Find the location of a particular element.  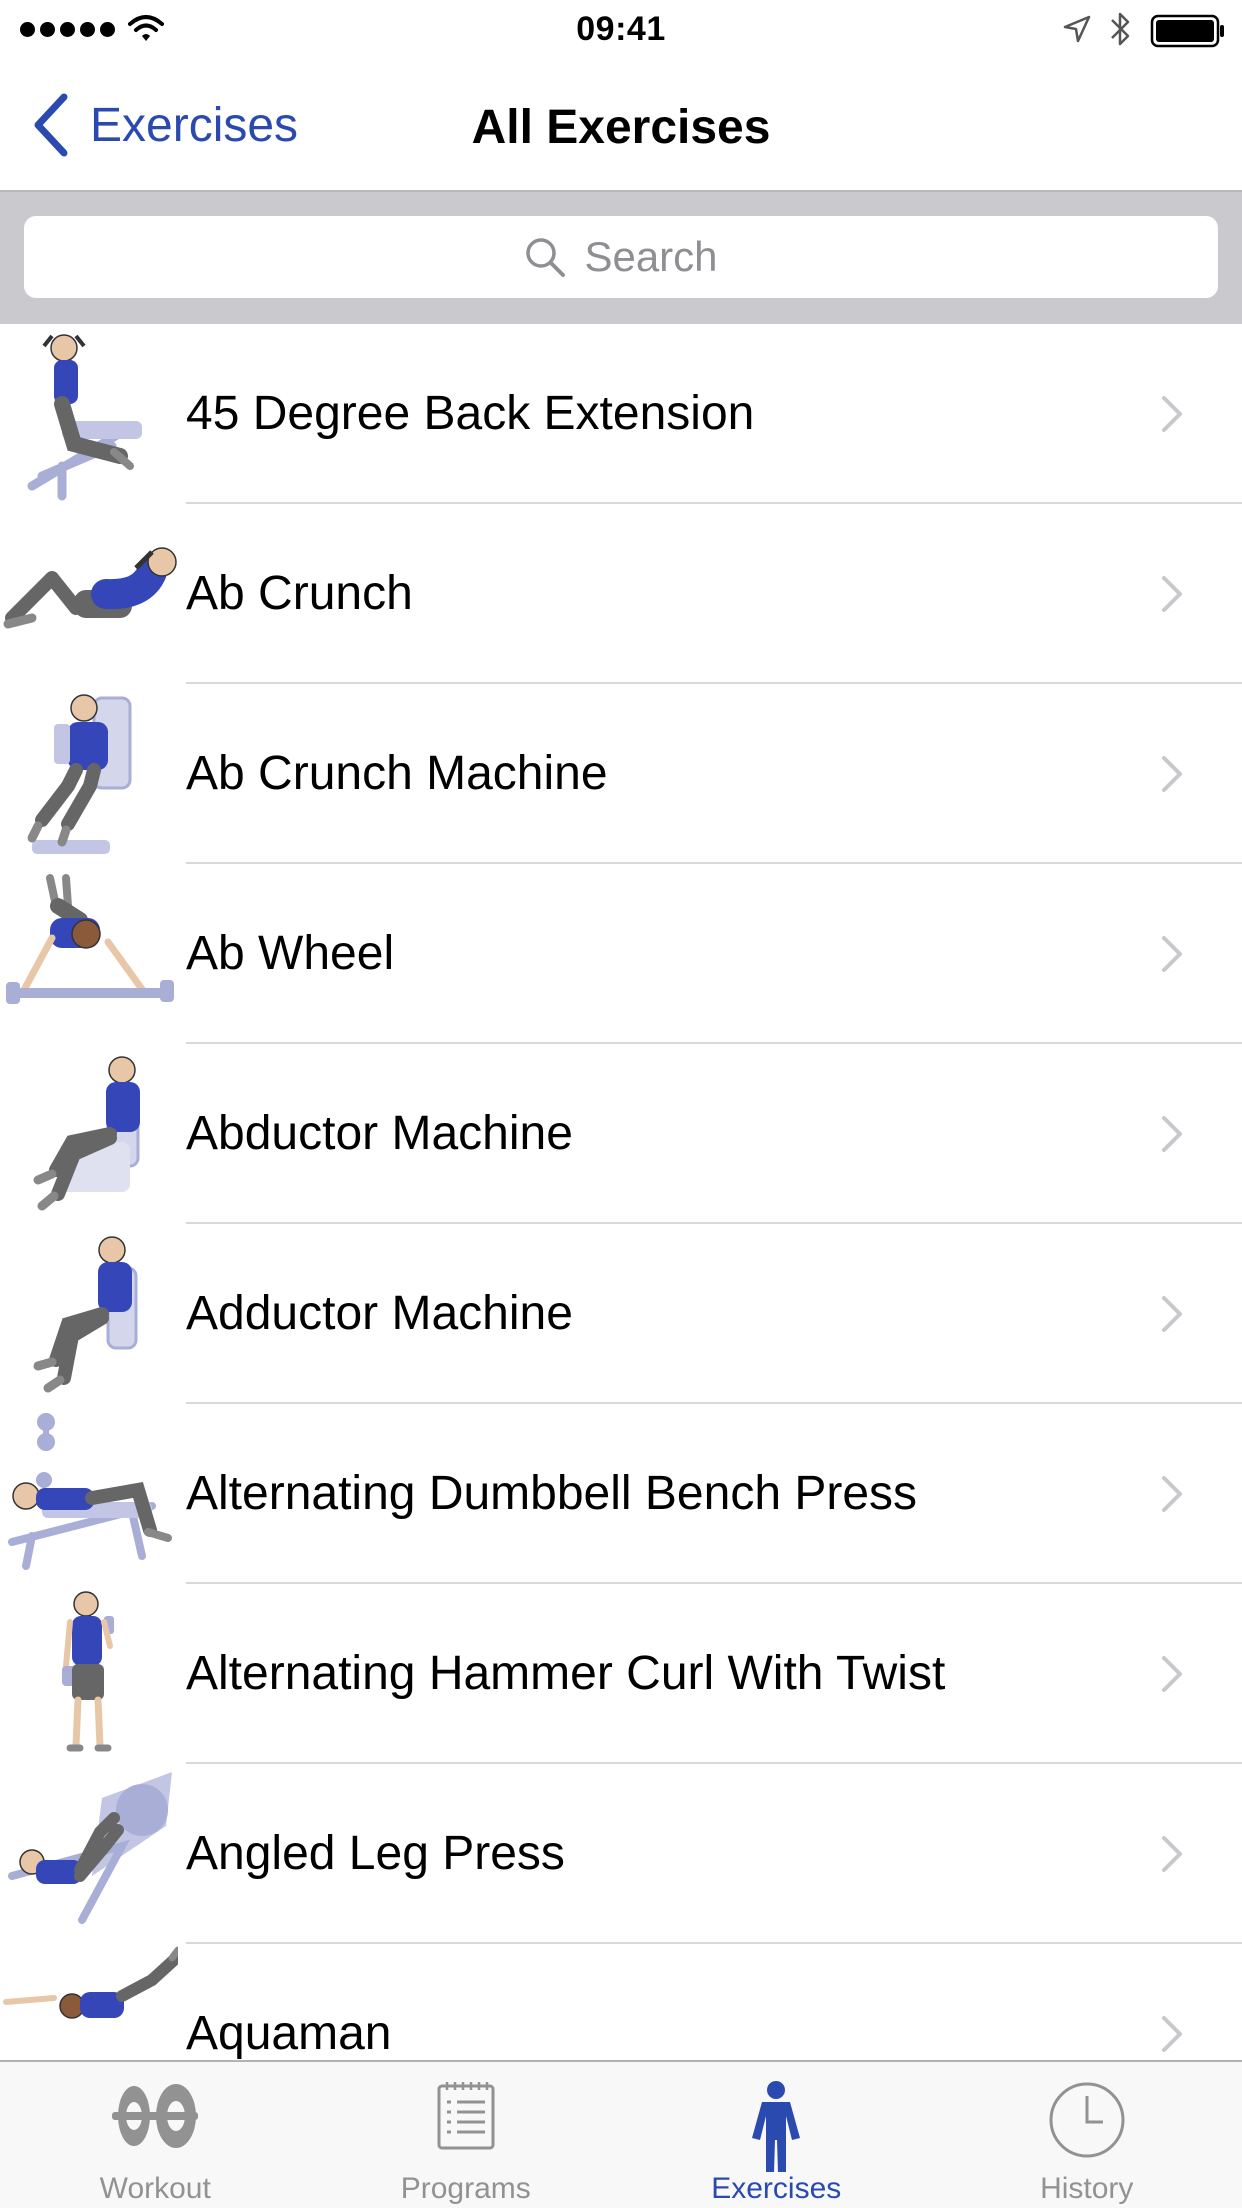

tab-bar: Workout Programs Exercises History is located at coordinates (621, 2134).